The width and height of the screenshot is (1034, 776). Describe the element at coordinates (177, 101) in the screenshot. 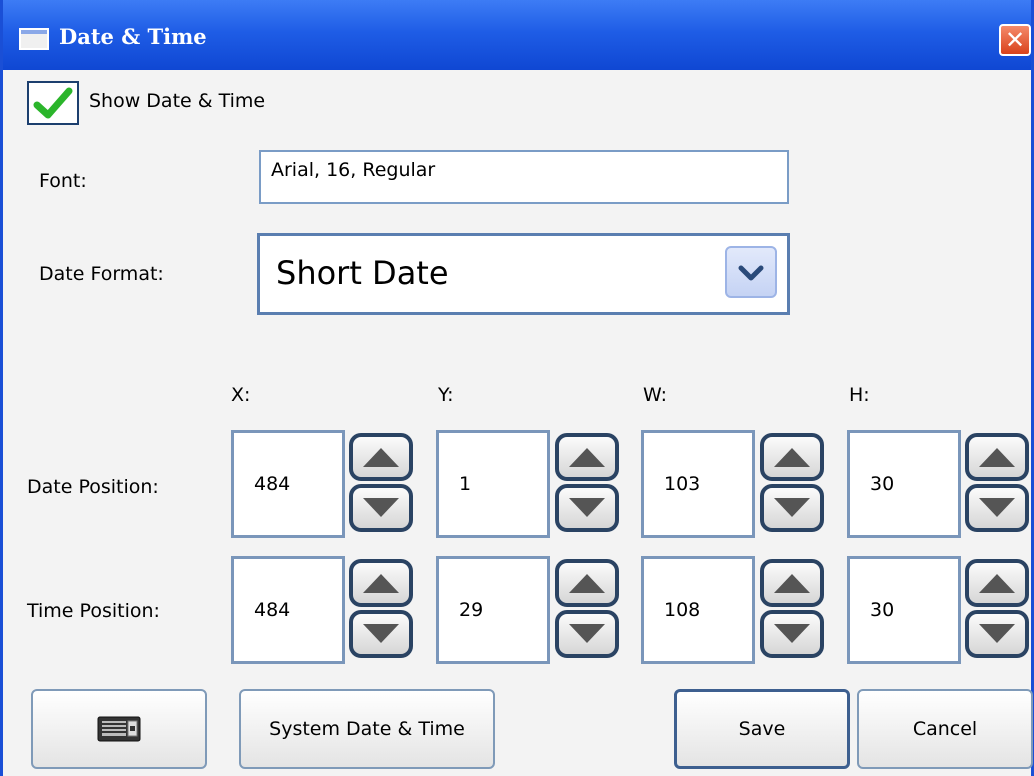

I see `show-date-time-label: Show Date & Time` at that location.